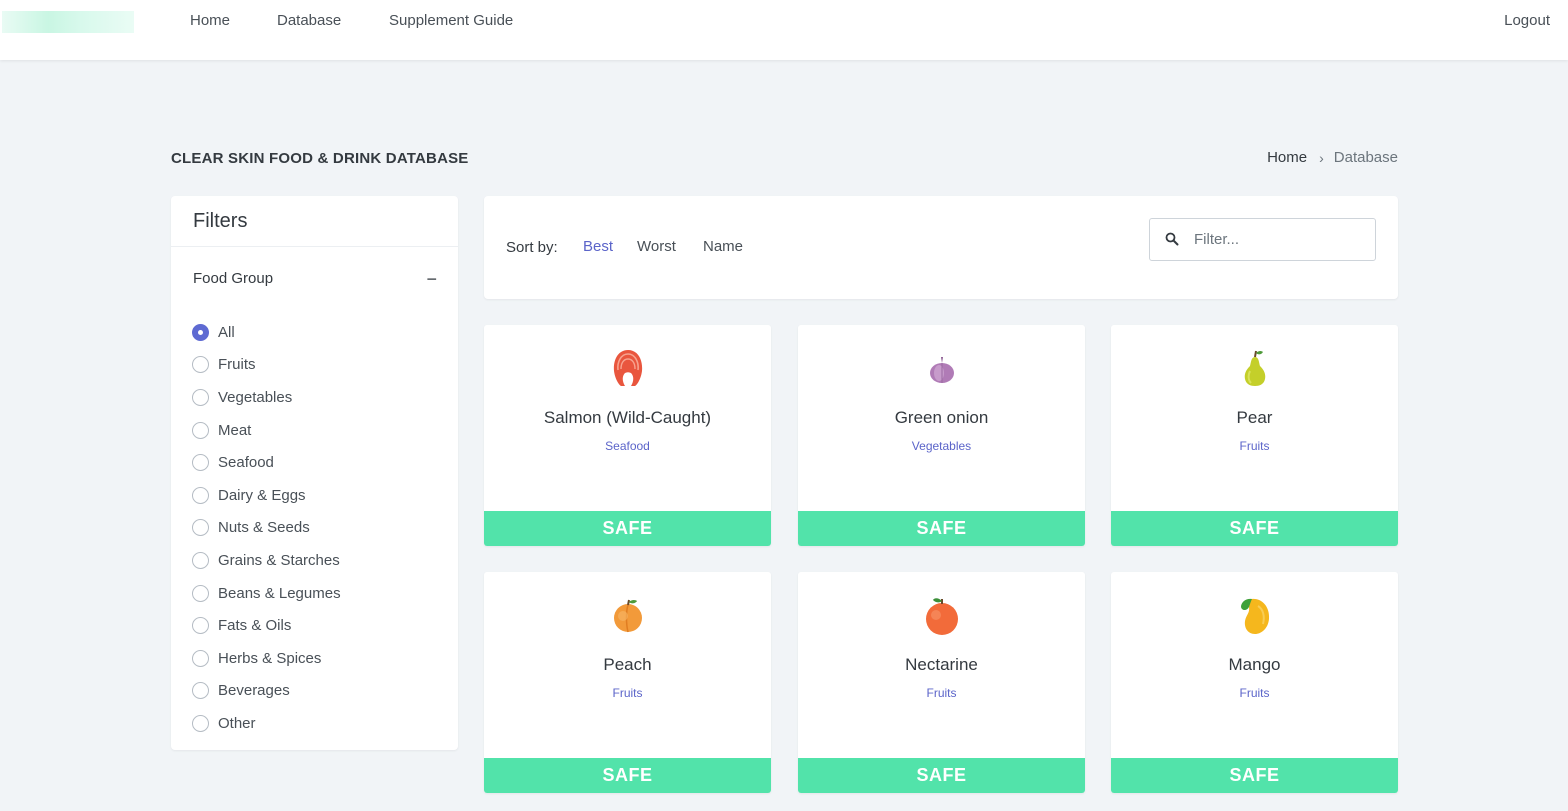 The height and width of the screenshot is (811, 1568). Describe the element at coordinates (1287, 157) in the screenshot. I see `breadcrumb-home-link: Home` at that location.